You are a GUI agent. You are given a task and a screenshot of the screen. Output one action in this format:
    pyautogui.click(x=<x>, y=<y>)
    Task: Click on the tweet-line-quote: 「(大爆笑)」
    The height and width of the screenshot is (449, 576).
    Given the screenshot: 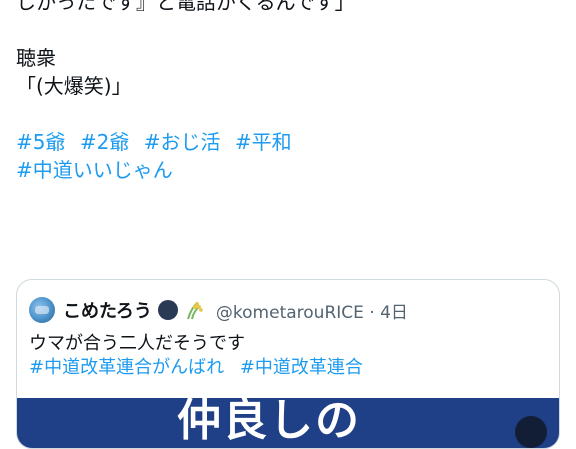 What is the action you would take?
    pyautogui.click(x=74, y=86)
    